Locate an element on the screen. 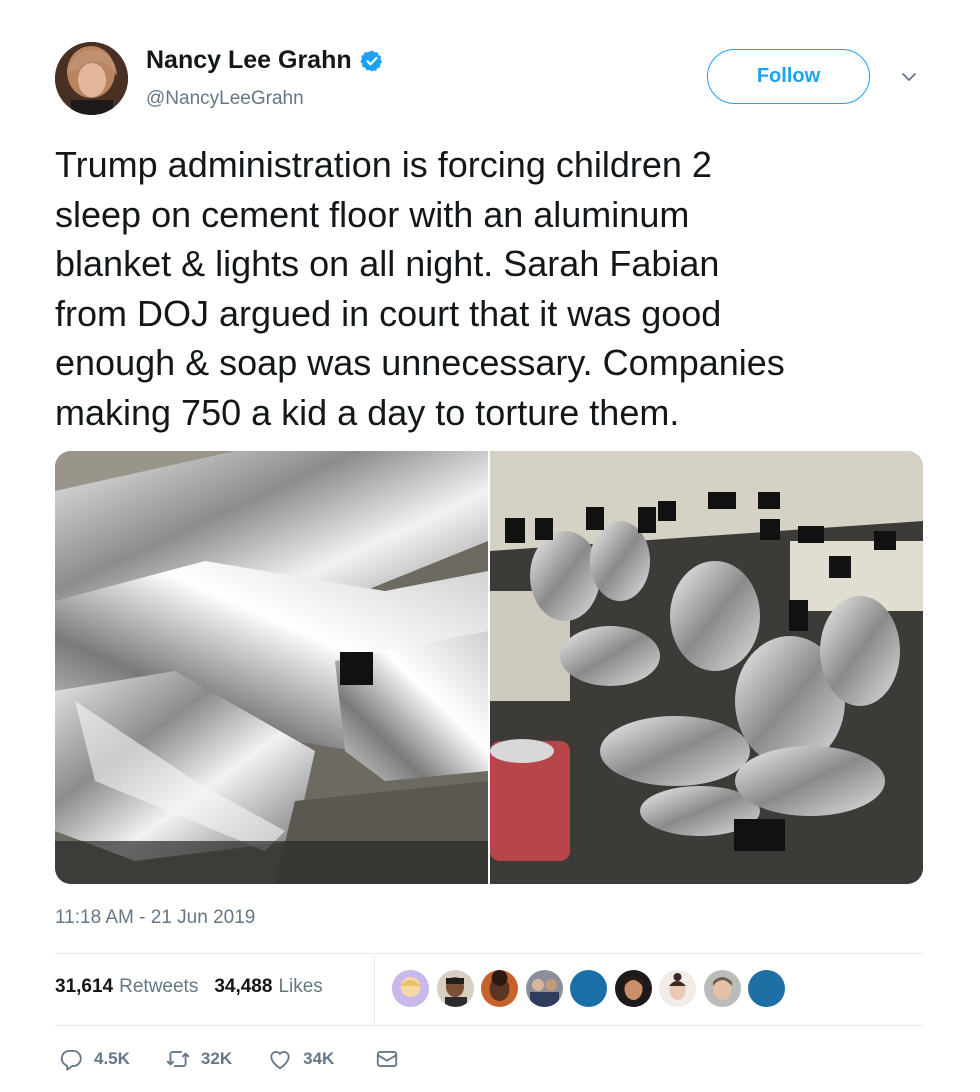 Image resolution: width=980 pixels, height=1092 pixels. like-action-count: 34K is located at coordinates (319, 1058).